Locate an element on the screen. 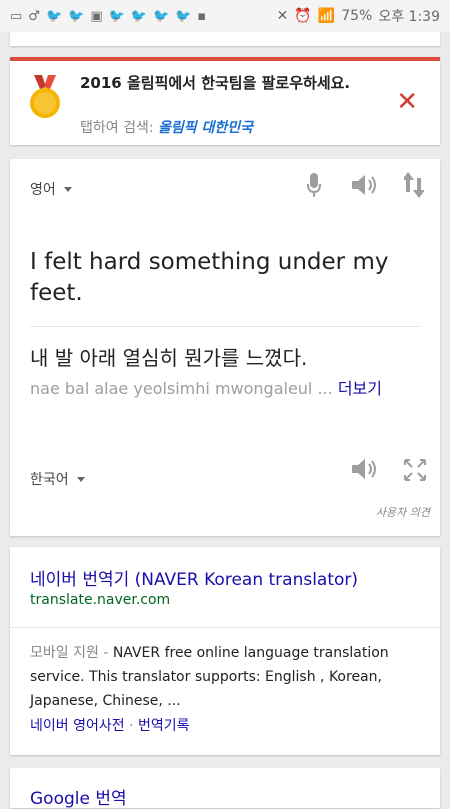 Image resolution: width=450 pixels, height=809 pixels. system-status: ✕ ⏰ 📶 75% 오후 1:39 is located at coordinates (358, 16).